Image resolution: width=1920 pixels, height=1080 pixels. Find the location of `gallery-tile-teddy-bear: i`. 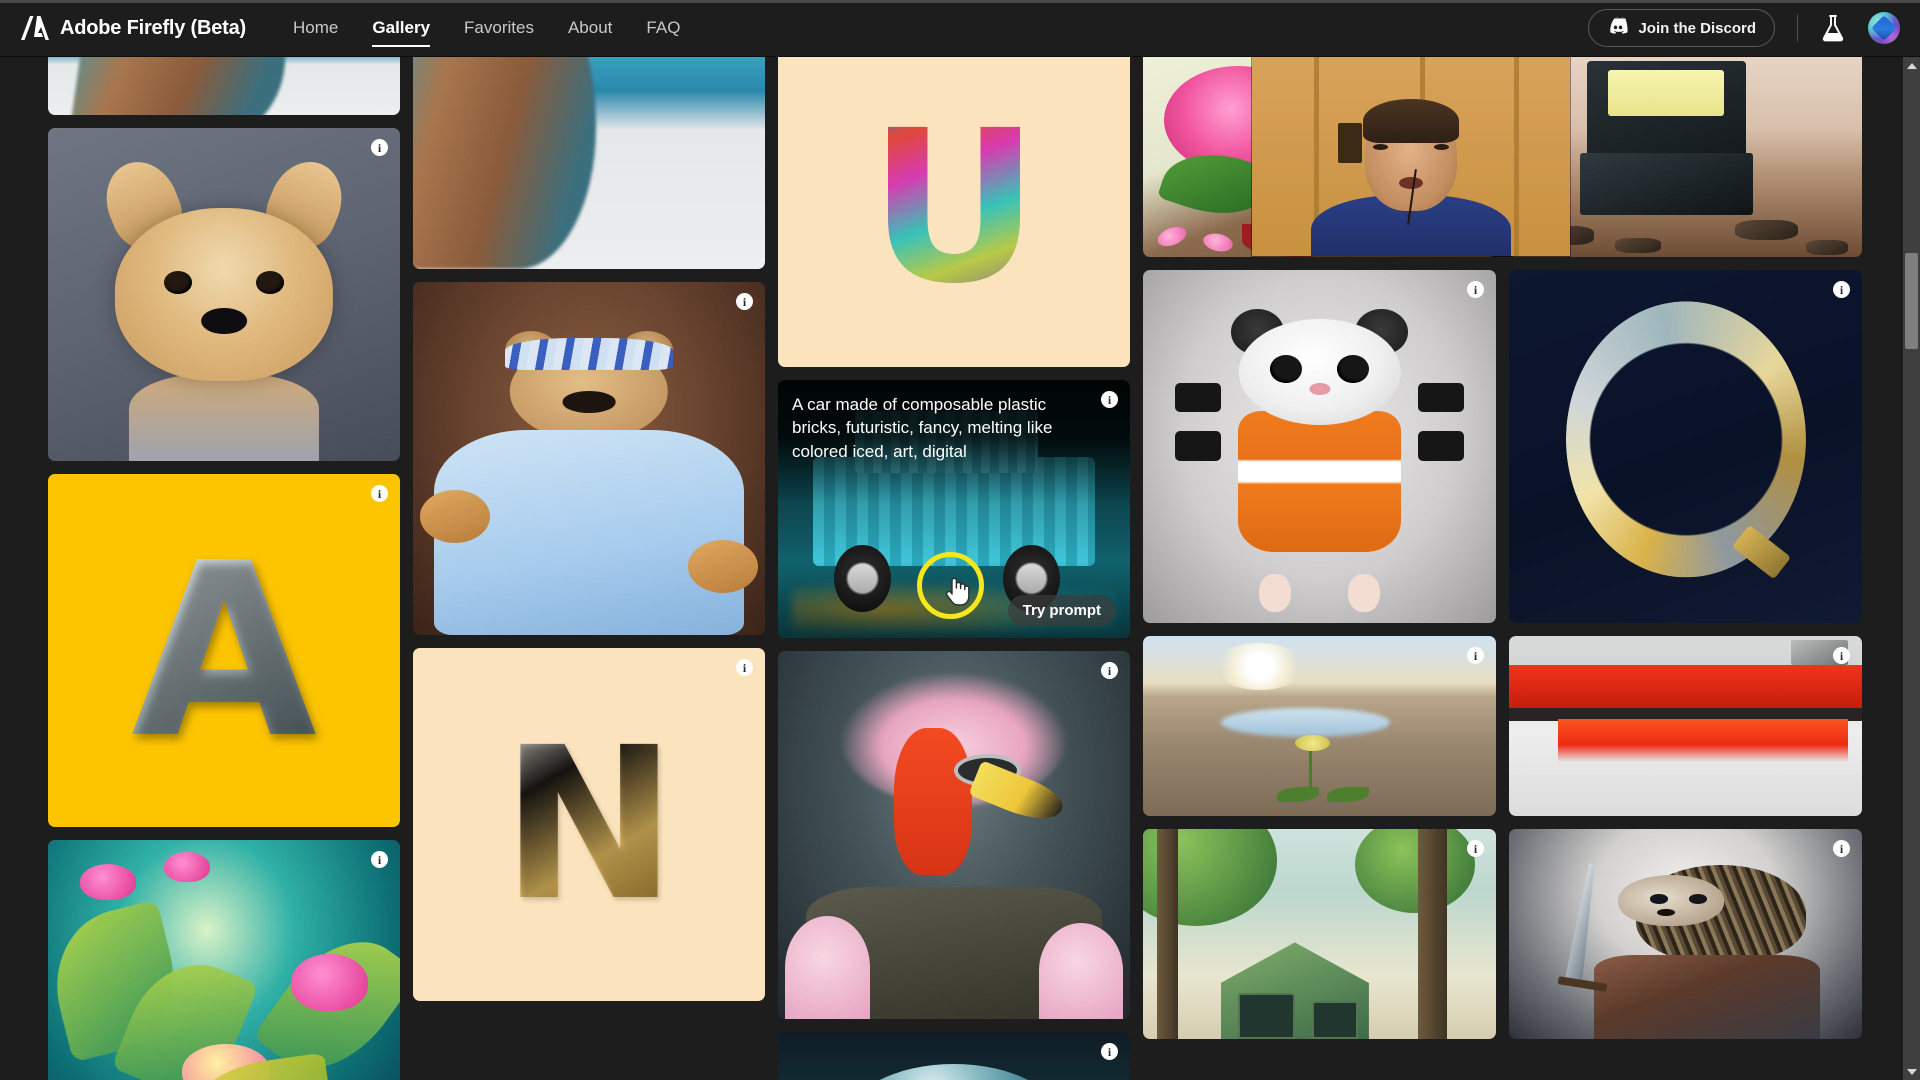

gallery-tile-teddy-bear: i is located at coordinates (589, 458).